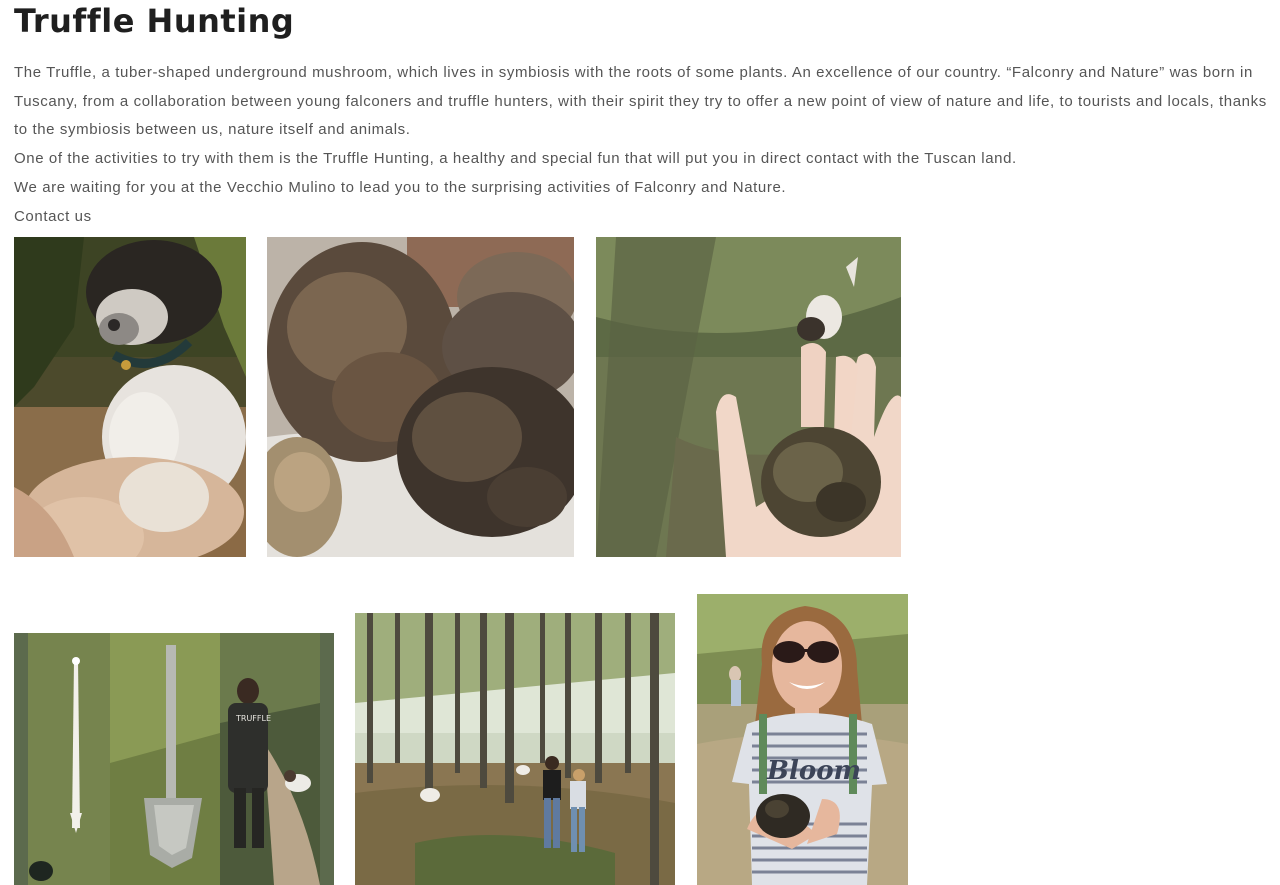 This screenshot has width=1280, height=885. I want to click on photo-woman-with-truffle: Bloom, so click(802, 739).